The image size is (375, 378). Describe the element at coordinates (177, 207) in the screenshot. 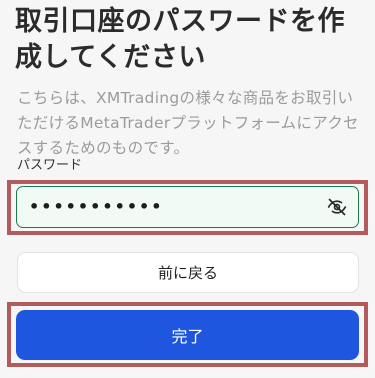

I see `password-input-value: •••••••••••` at that location.